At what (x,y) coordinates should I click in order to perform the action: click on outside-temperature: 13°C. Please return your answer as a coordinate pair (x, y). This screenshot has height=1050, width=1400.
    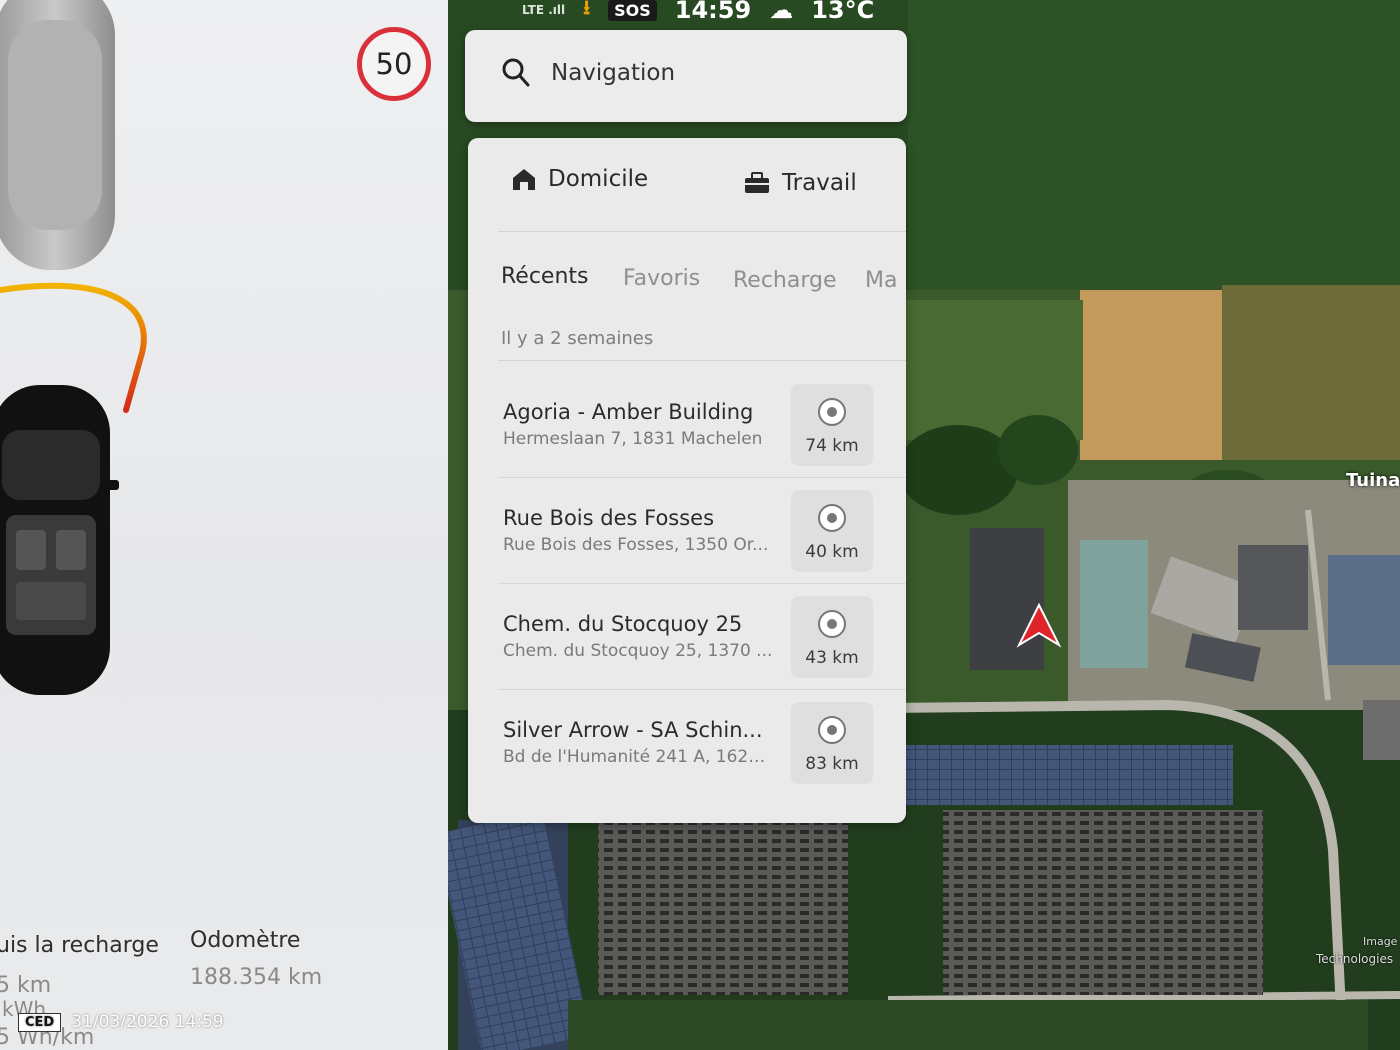
    Looking at the image, I should click on (843, 12).